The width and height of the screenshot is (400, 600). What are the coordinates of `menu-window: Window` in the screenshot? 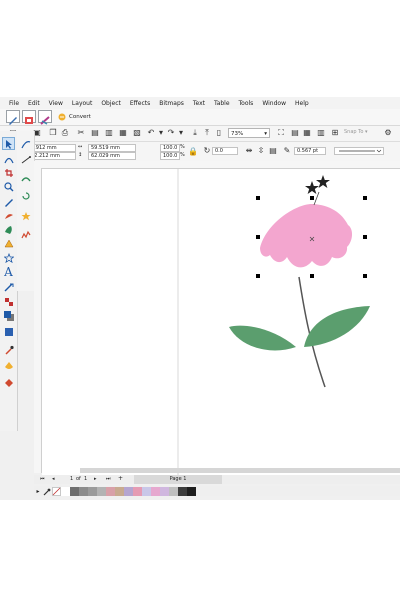 It's located at (274, 103).